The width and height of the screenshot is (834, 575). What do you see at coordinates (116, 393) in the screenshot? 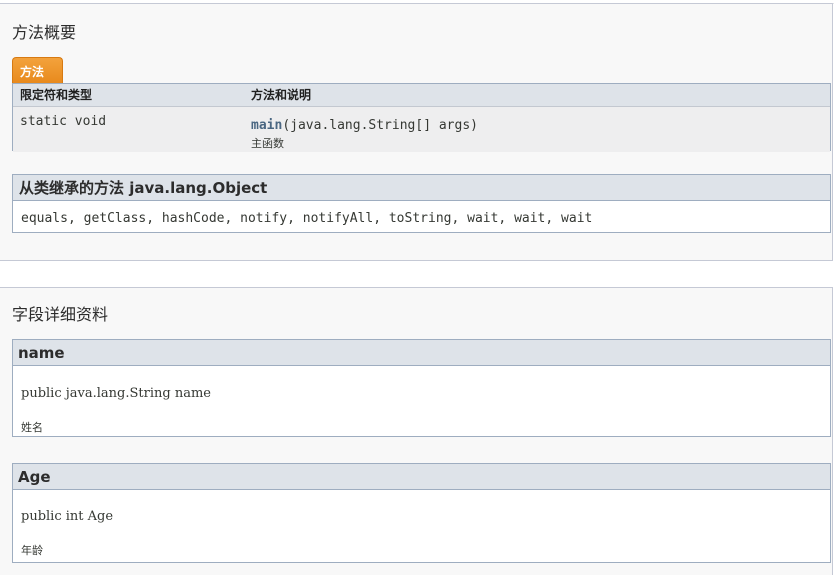
I see `field-signature: public java.lang.String name` at bounding box center [116, 393].